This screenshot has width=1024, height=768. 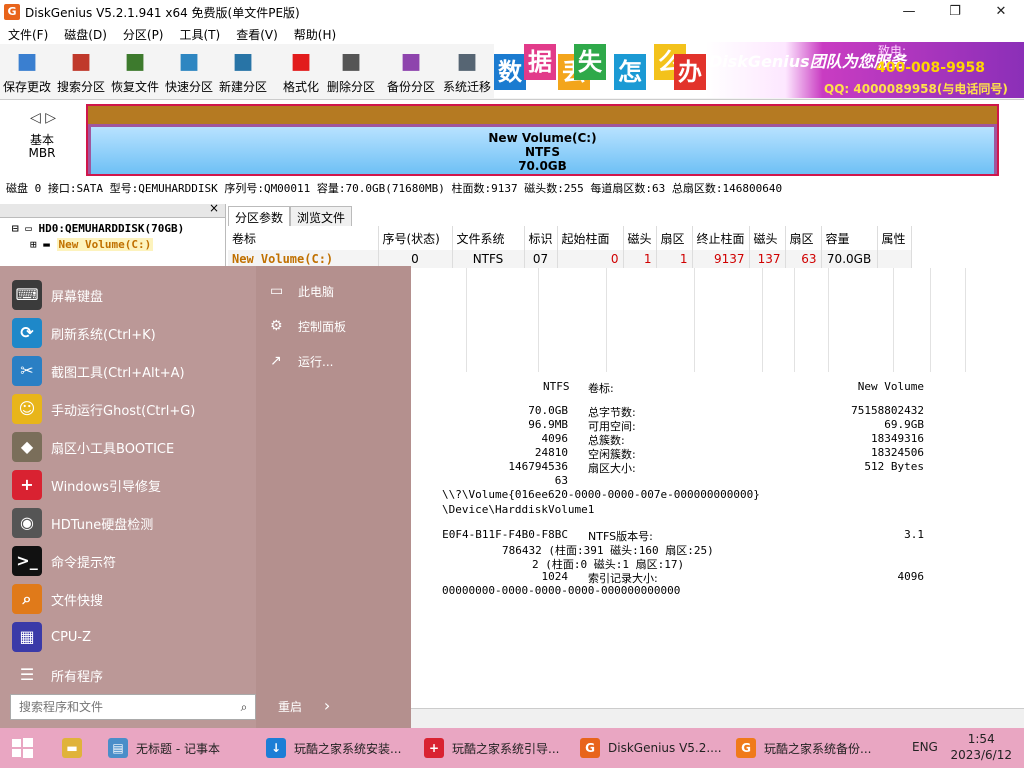 I want to click on menu-view: 查看(V), so click(x=257, y=34).